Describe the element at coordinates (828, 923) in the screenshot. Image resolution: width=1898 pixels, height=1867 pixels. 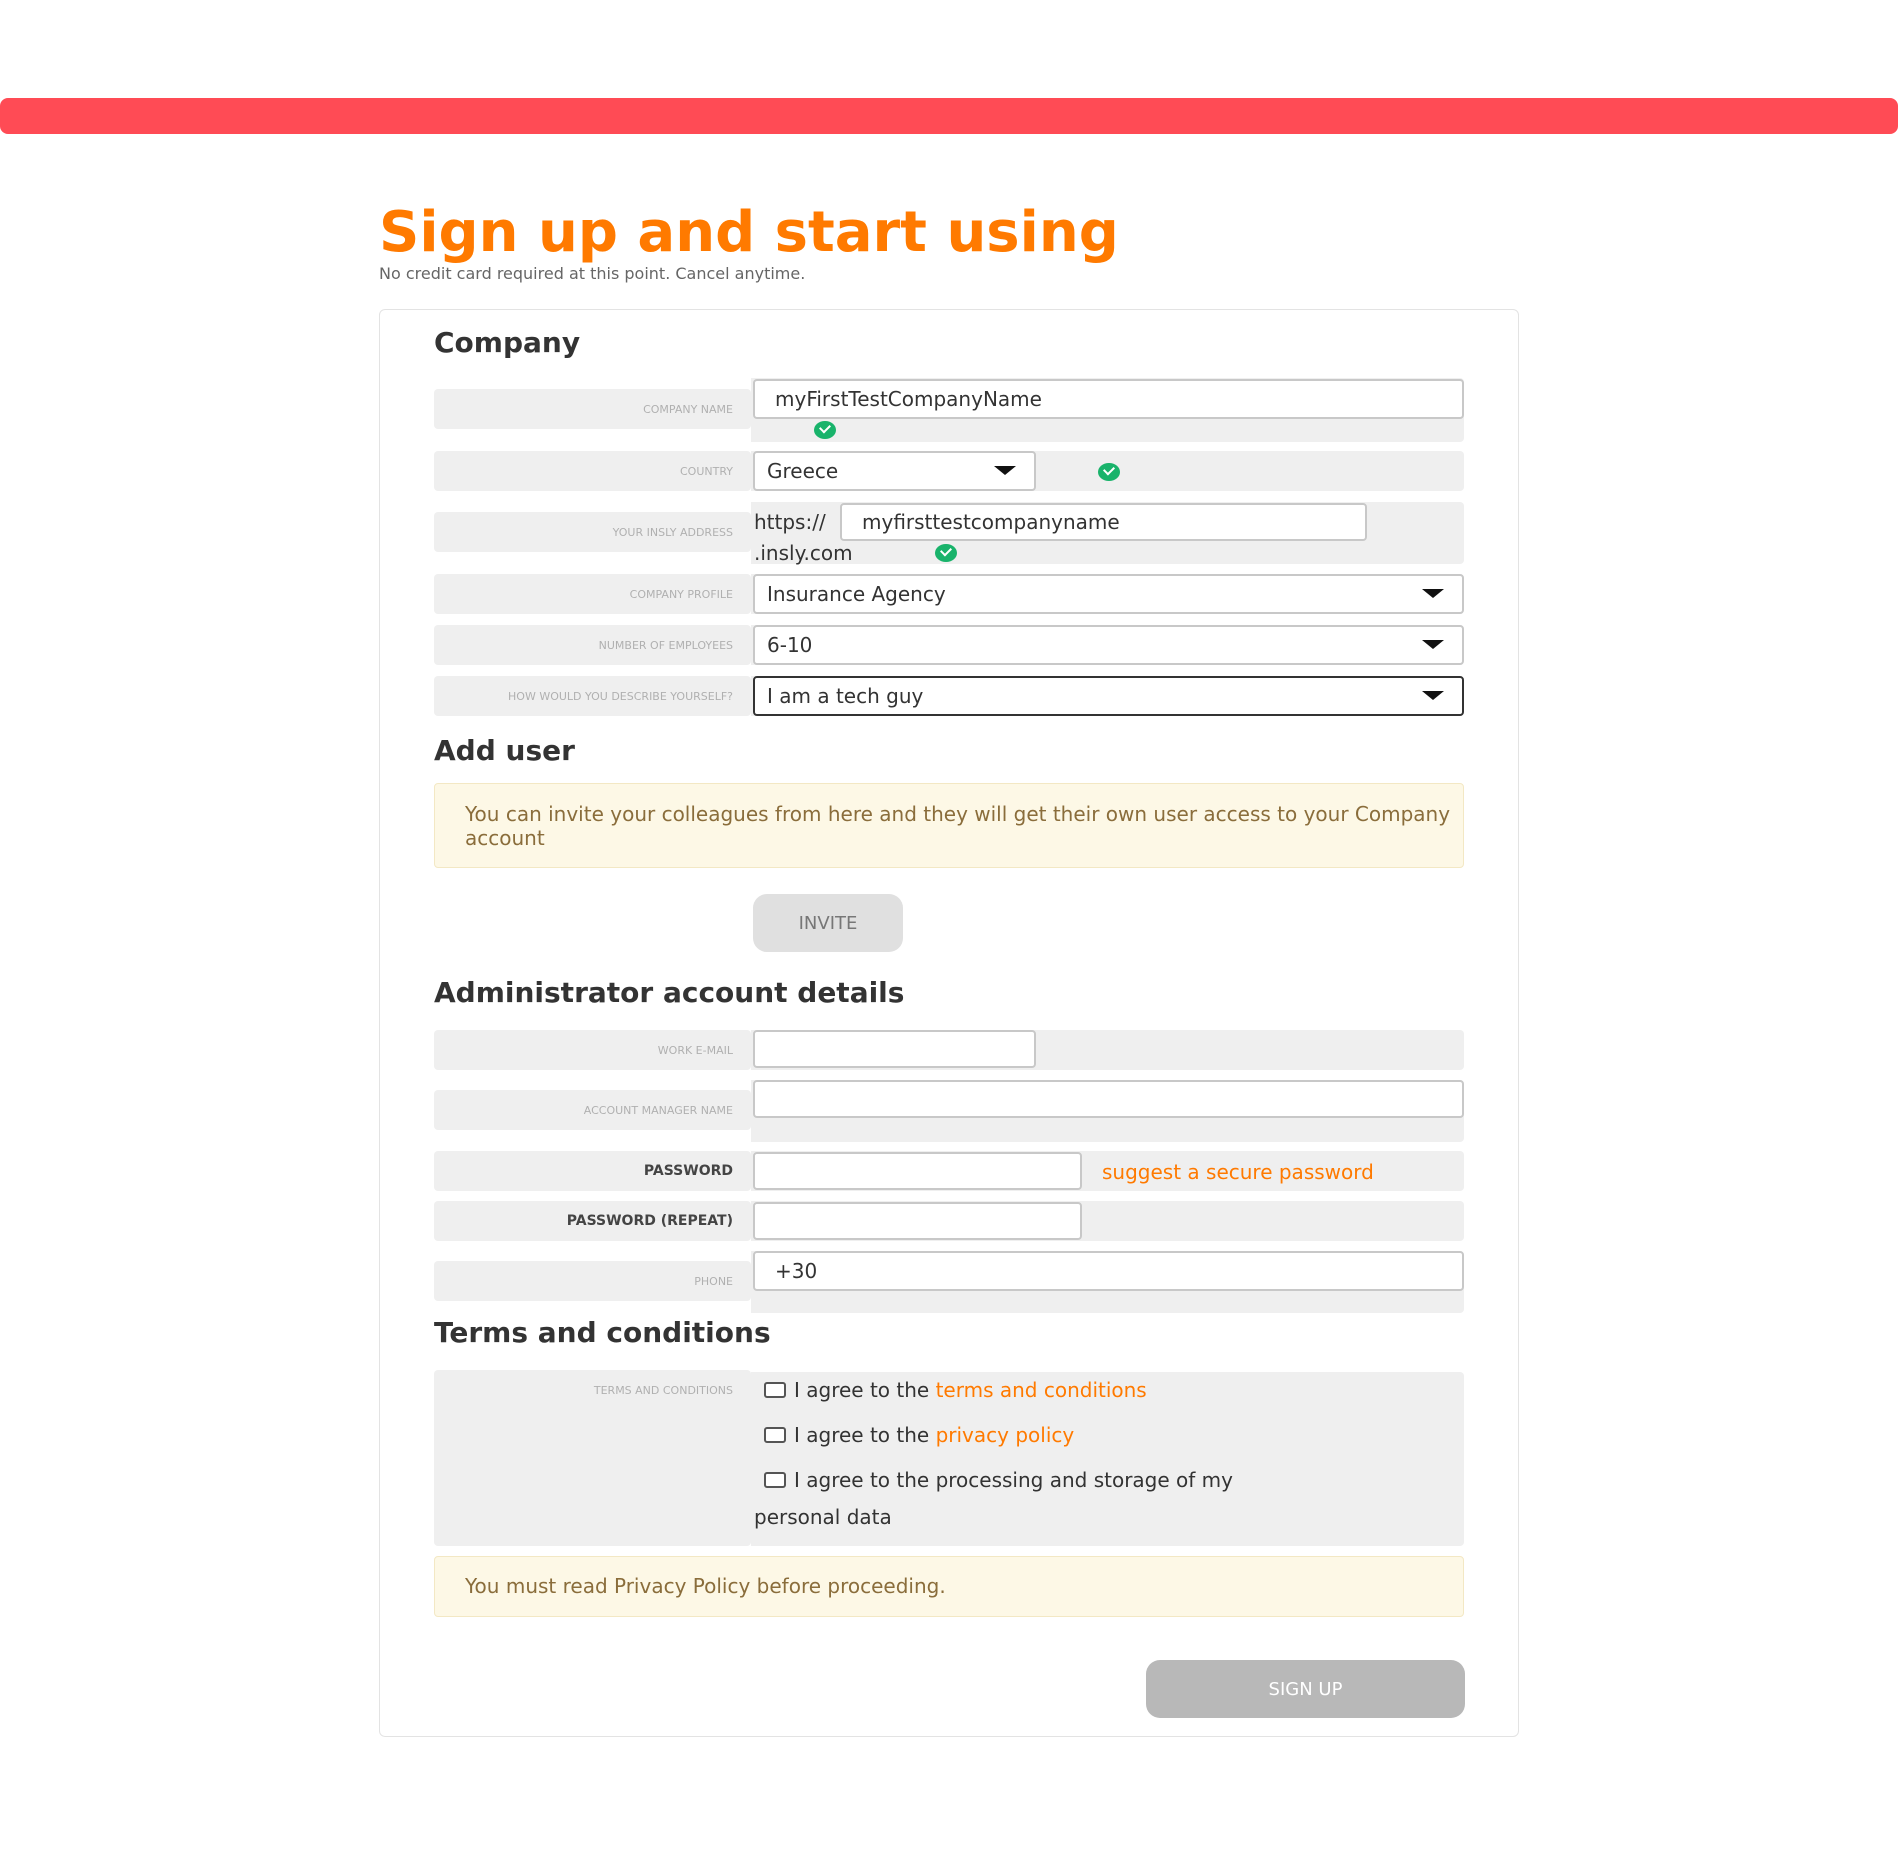
I see `invite-button: INVITE` at that location.